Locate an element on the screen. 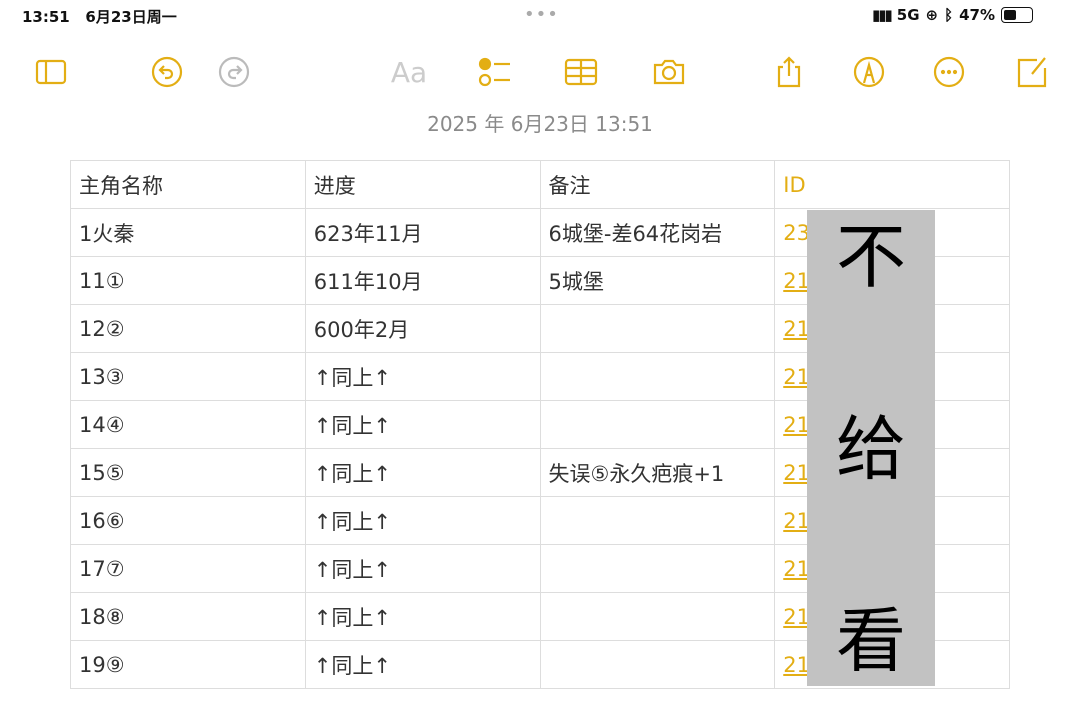  status-indicators: ▮▮▮ 5G ⊕ ᛒ 47% is located at coordinates (953, 15).